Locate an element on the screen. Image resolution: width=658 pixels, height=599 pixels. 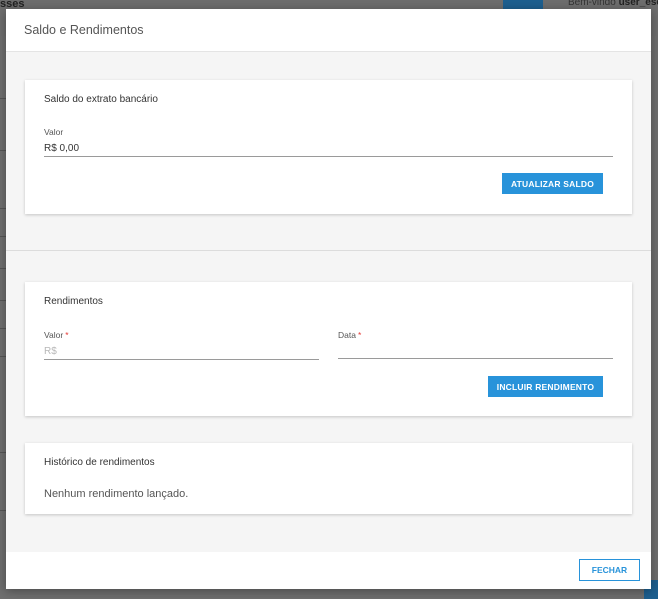
saldo-valor-label: Valor is located at coordinates (54, 132).